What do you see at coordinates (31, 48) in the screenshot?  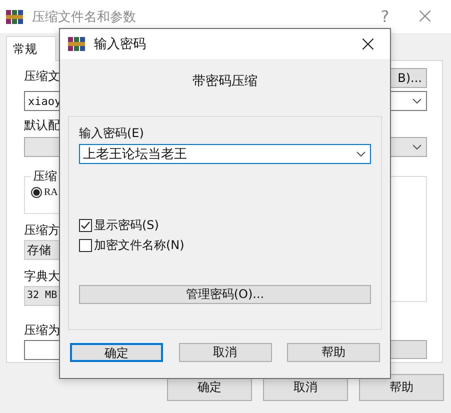 I see `tab: 常规` at bounding box center [31, 48].